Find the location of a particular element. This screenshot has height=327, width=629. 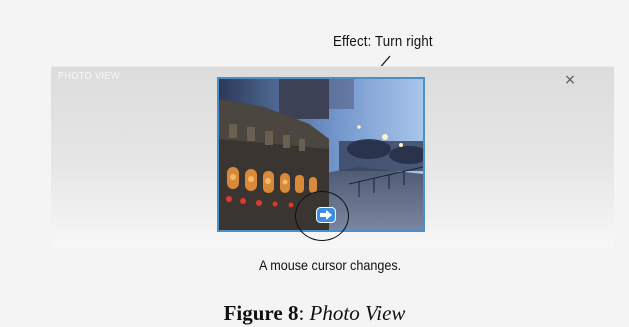

figure-caption: Figure 8: Photo View is located at coordinates (314, 313).